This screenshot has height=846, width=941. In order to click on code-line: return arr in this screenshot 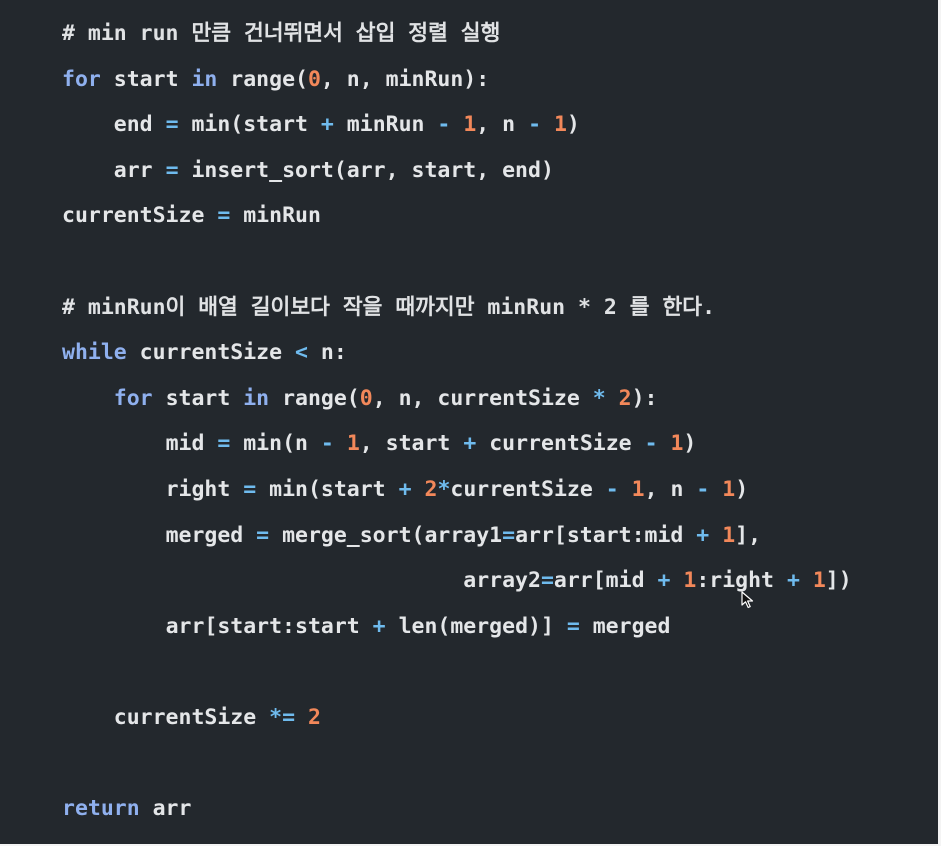, I will do `click(457, 809)`.